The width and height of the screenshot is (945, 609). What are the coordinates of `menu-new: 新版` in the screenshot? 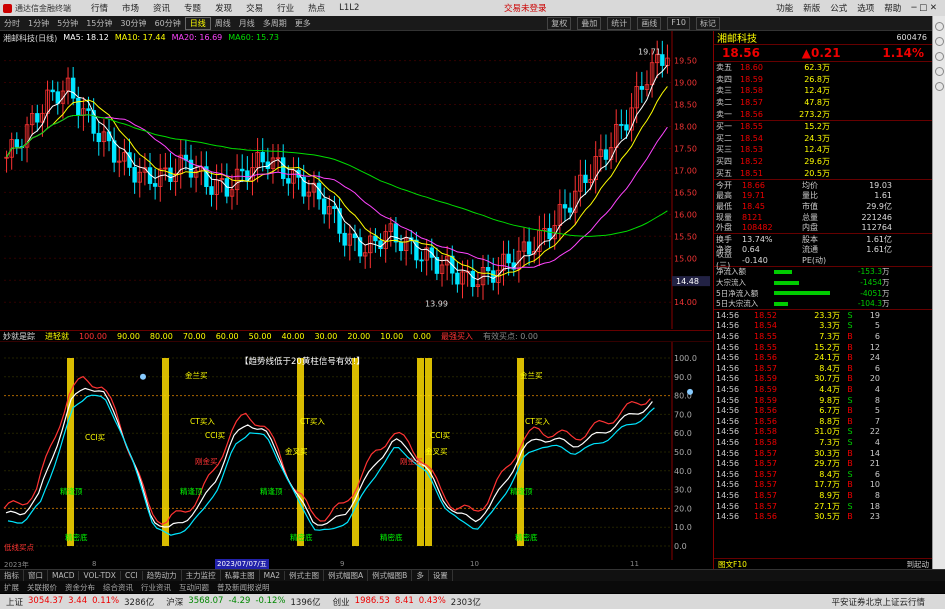 It's located at (811, 8).